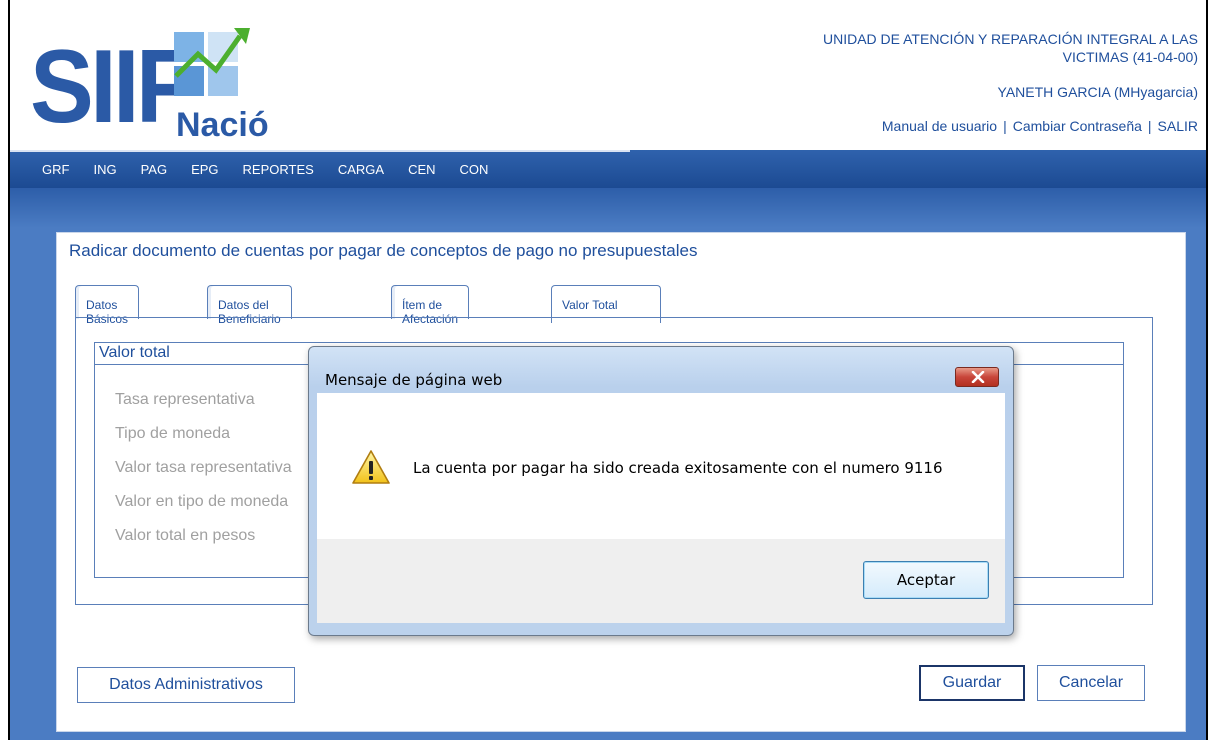  What do you see at coordinates (939, 126) in the screenshot?
I see `manual-link: Manual de usuario` at bounding box center [939, 126].